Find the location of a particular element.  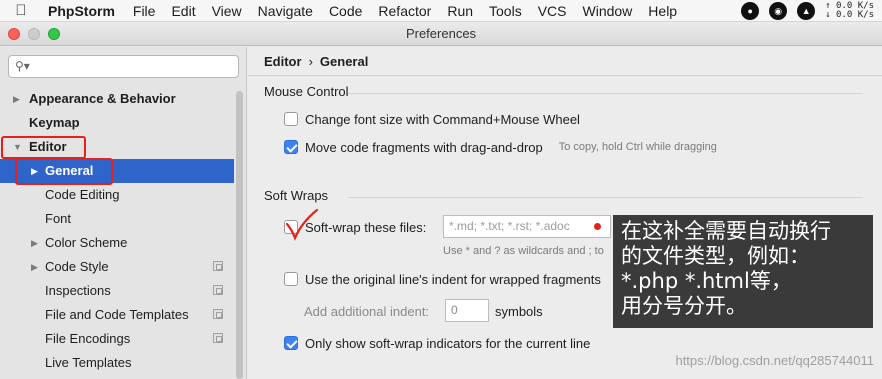

section-title-mouse-control: Mouse Control is located at coordinates (306, 91).